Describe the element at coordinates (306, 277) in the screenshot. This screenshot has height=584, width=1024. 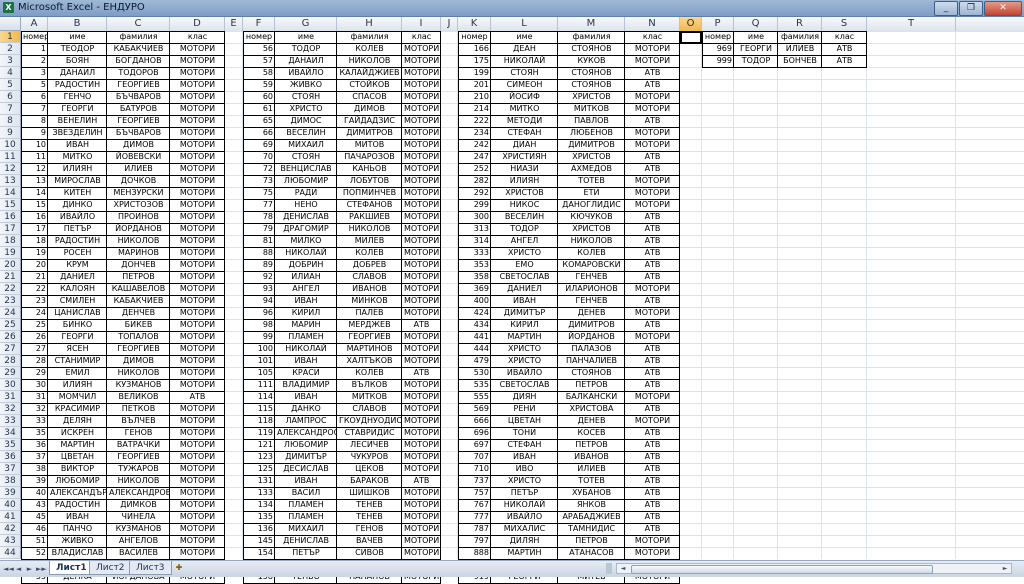
I see `table-cell: ИЛИАН` at that location.